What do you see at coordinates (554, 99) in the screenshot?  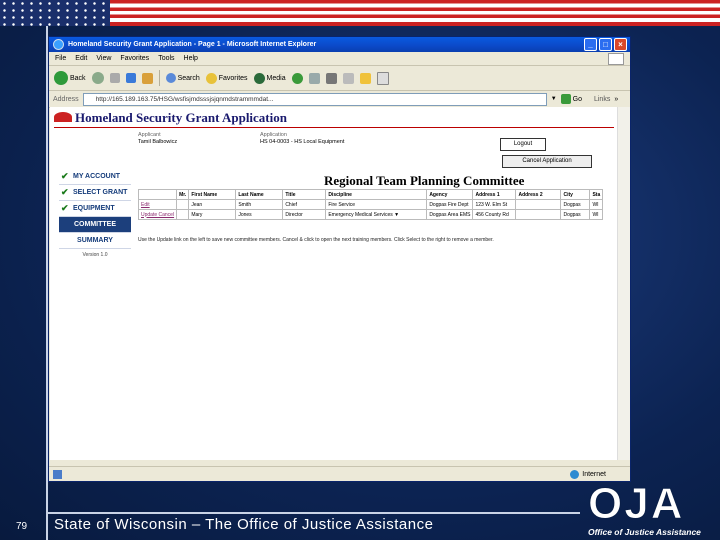 I see `address-dropdown-icon: ▼` at bounding box center [554, 99].